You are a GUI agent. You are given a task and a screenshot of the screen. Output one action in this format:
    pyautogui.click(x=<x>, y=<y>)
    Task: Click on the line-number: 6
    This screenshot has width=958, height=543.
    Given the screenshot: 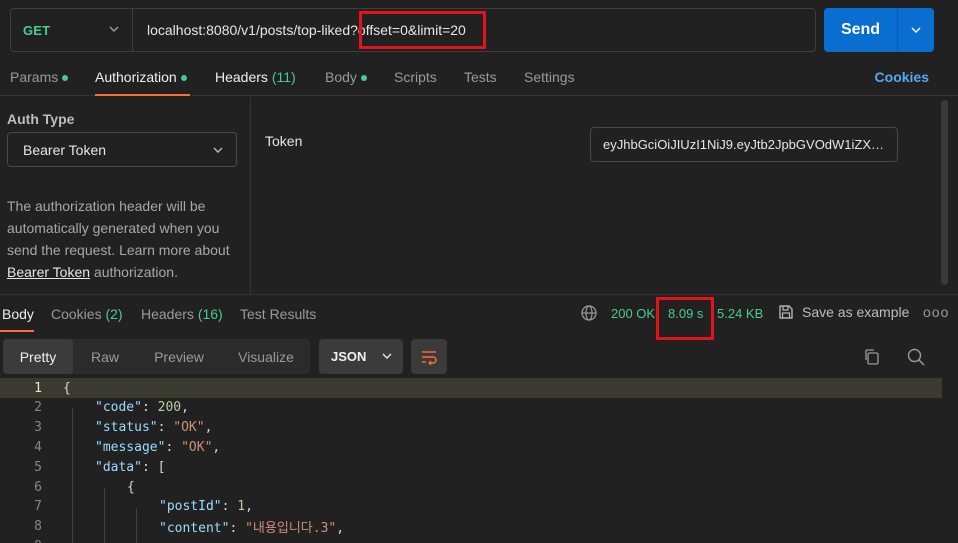 What is the action you would take?
    pyautogui.click(x=38, y=487)
    